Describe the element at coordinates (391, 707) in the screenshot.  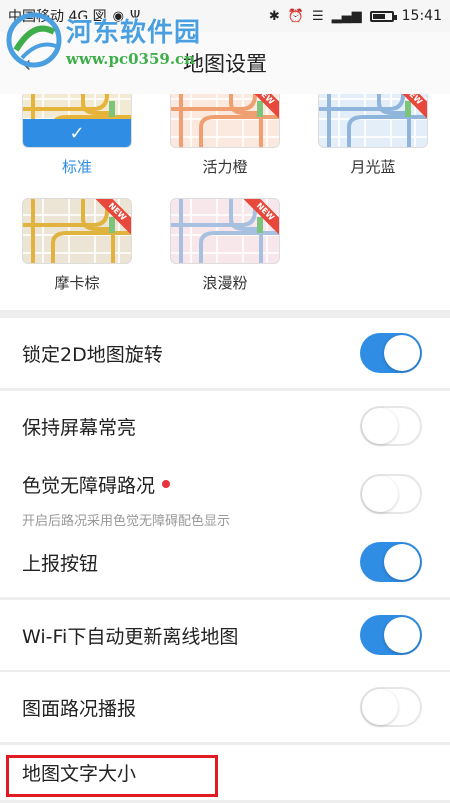
I see `traffic-broadcast-toggle` at that location.